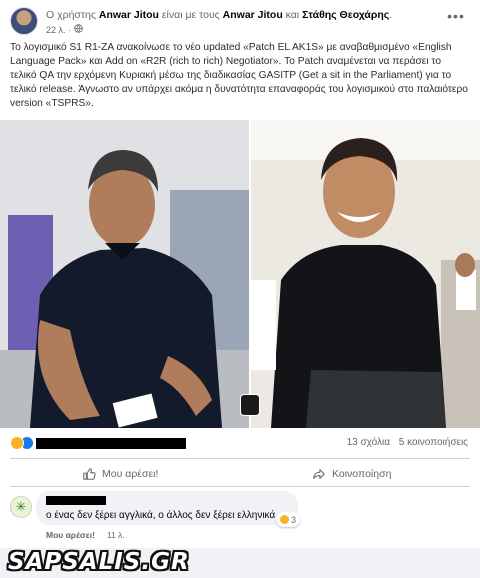 This screenshot has height=578, width=480. What do you see at coordinates (24, 21) in the screenshot?
I see `author-avatar` at bounding box center [24, 21].